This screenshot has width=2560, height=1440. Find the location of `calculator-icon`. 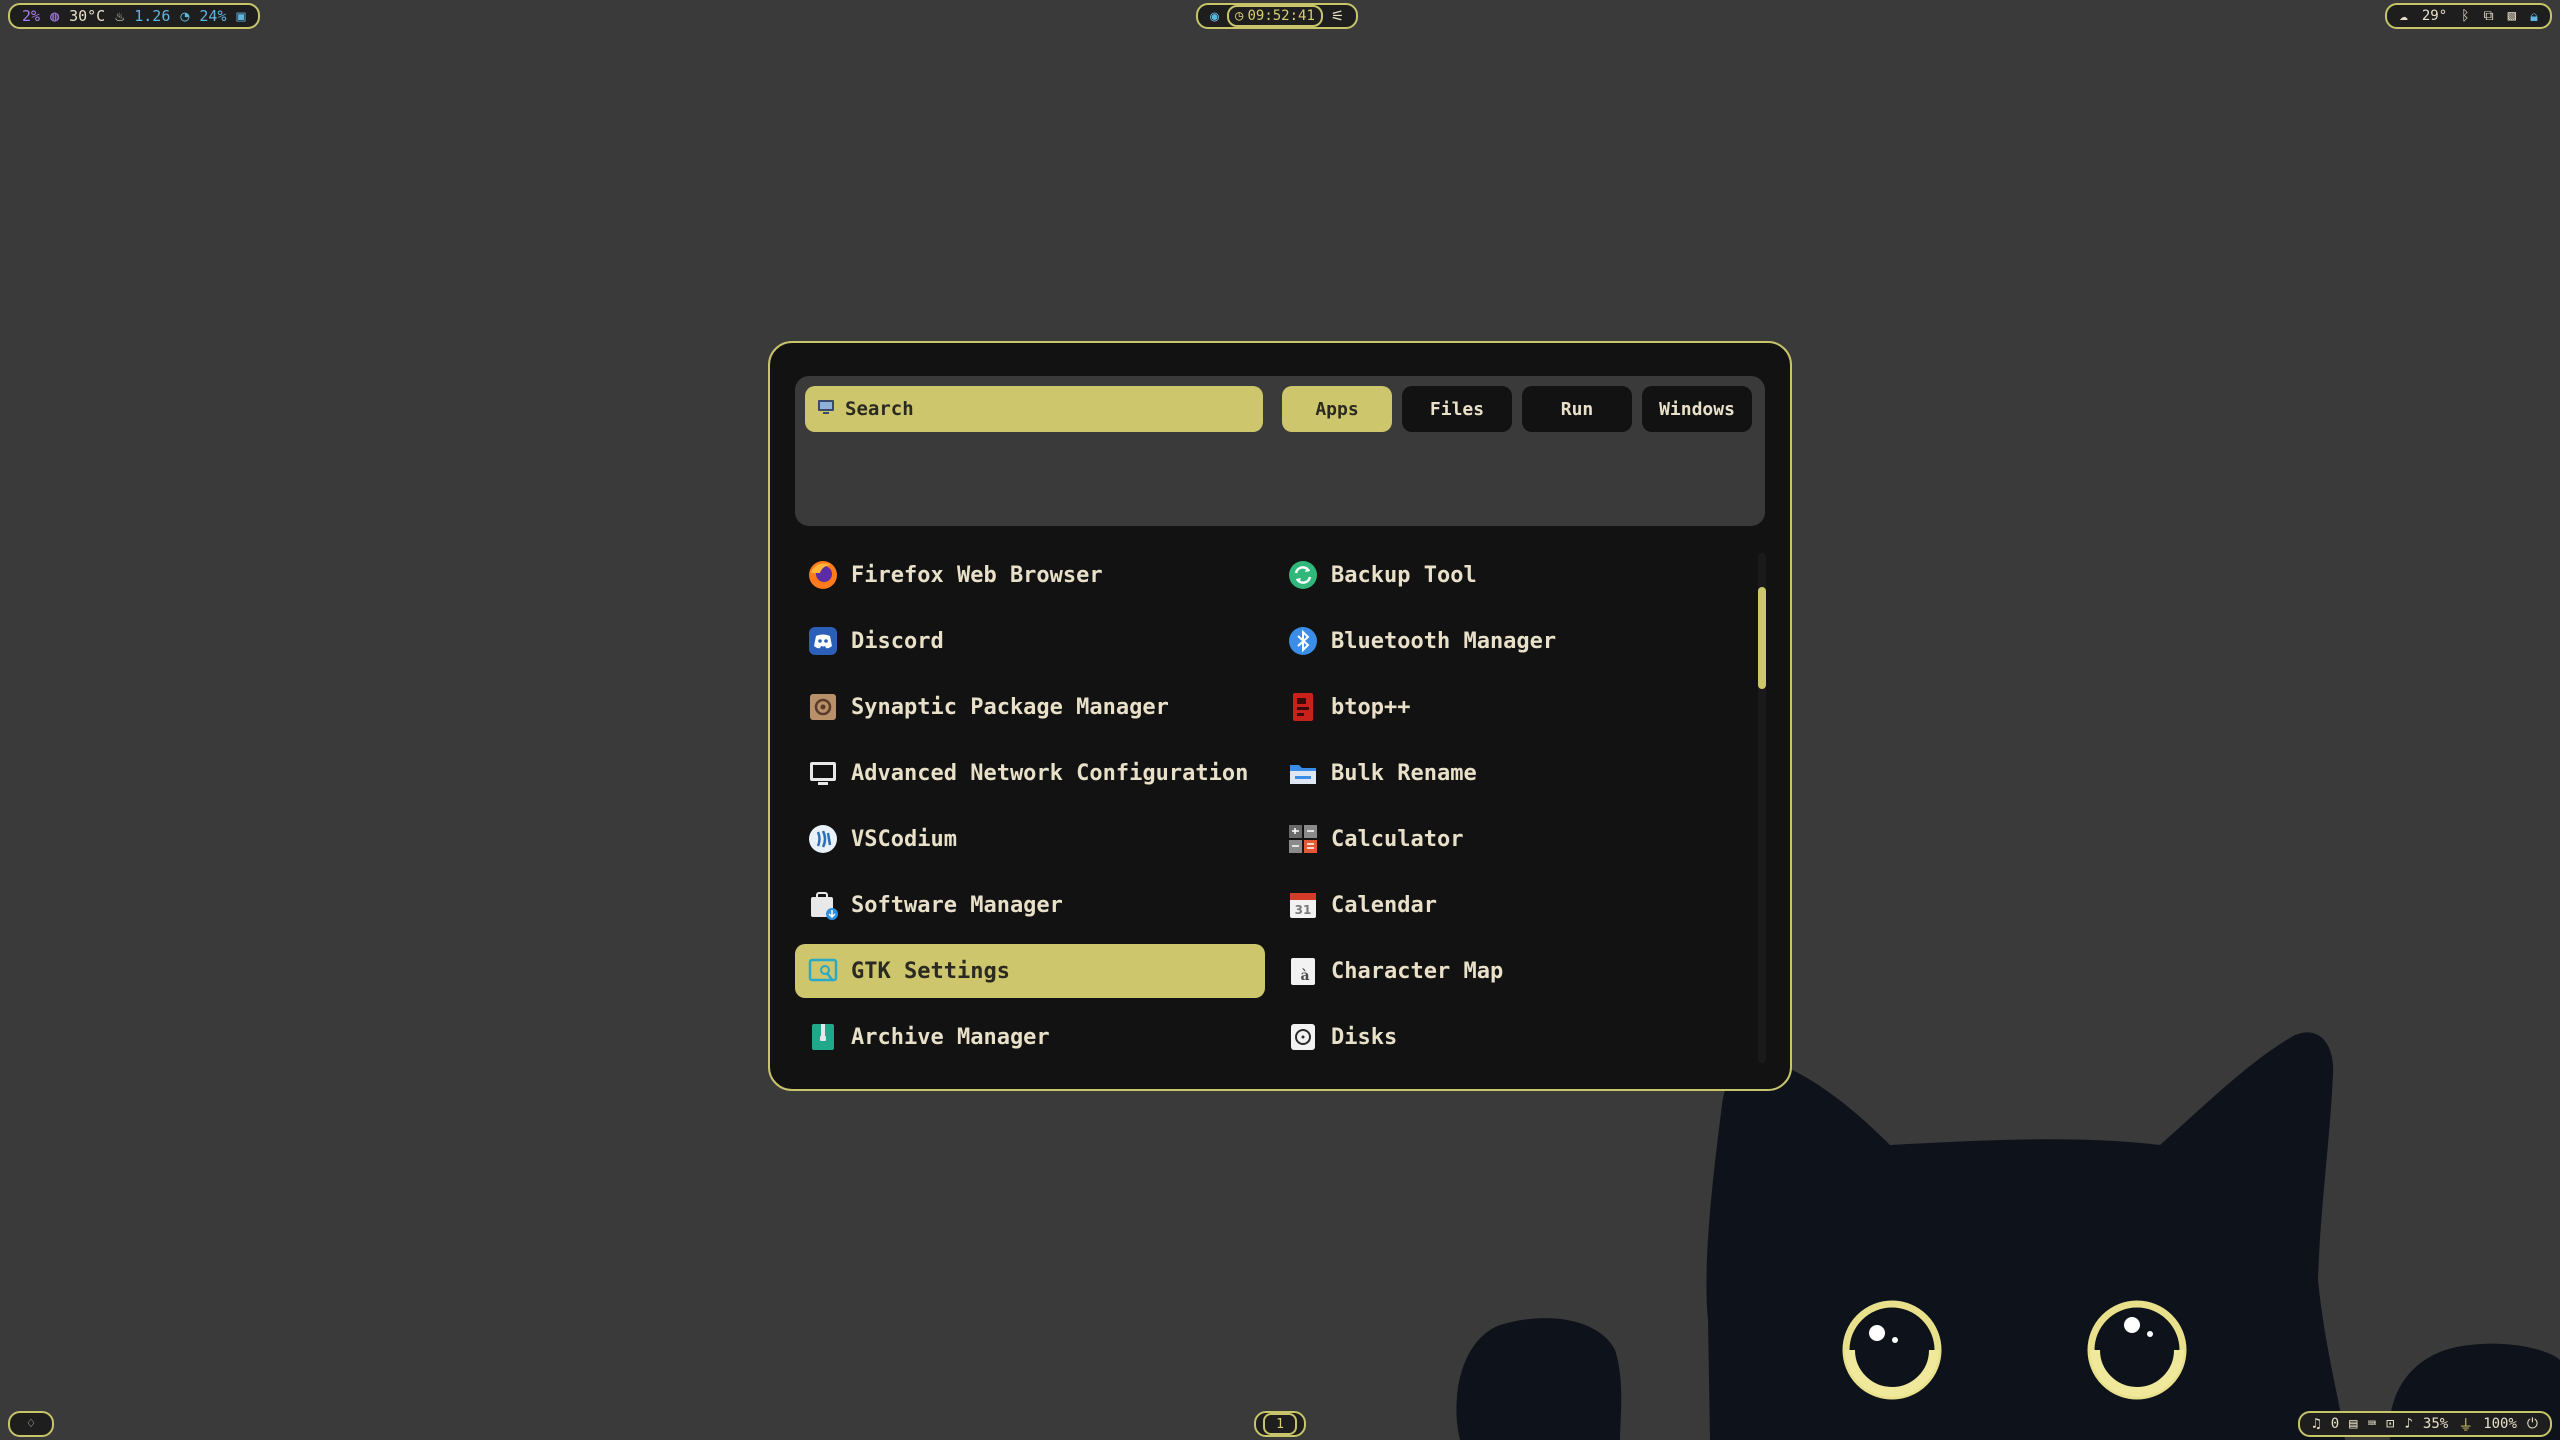

calculator-icon is located at coordinates (1303, 839).